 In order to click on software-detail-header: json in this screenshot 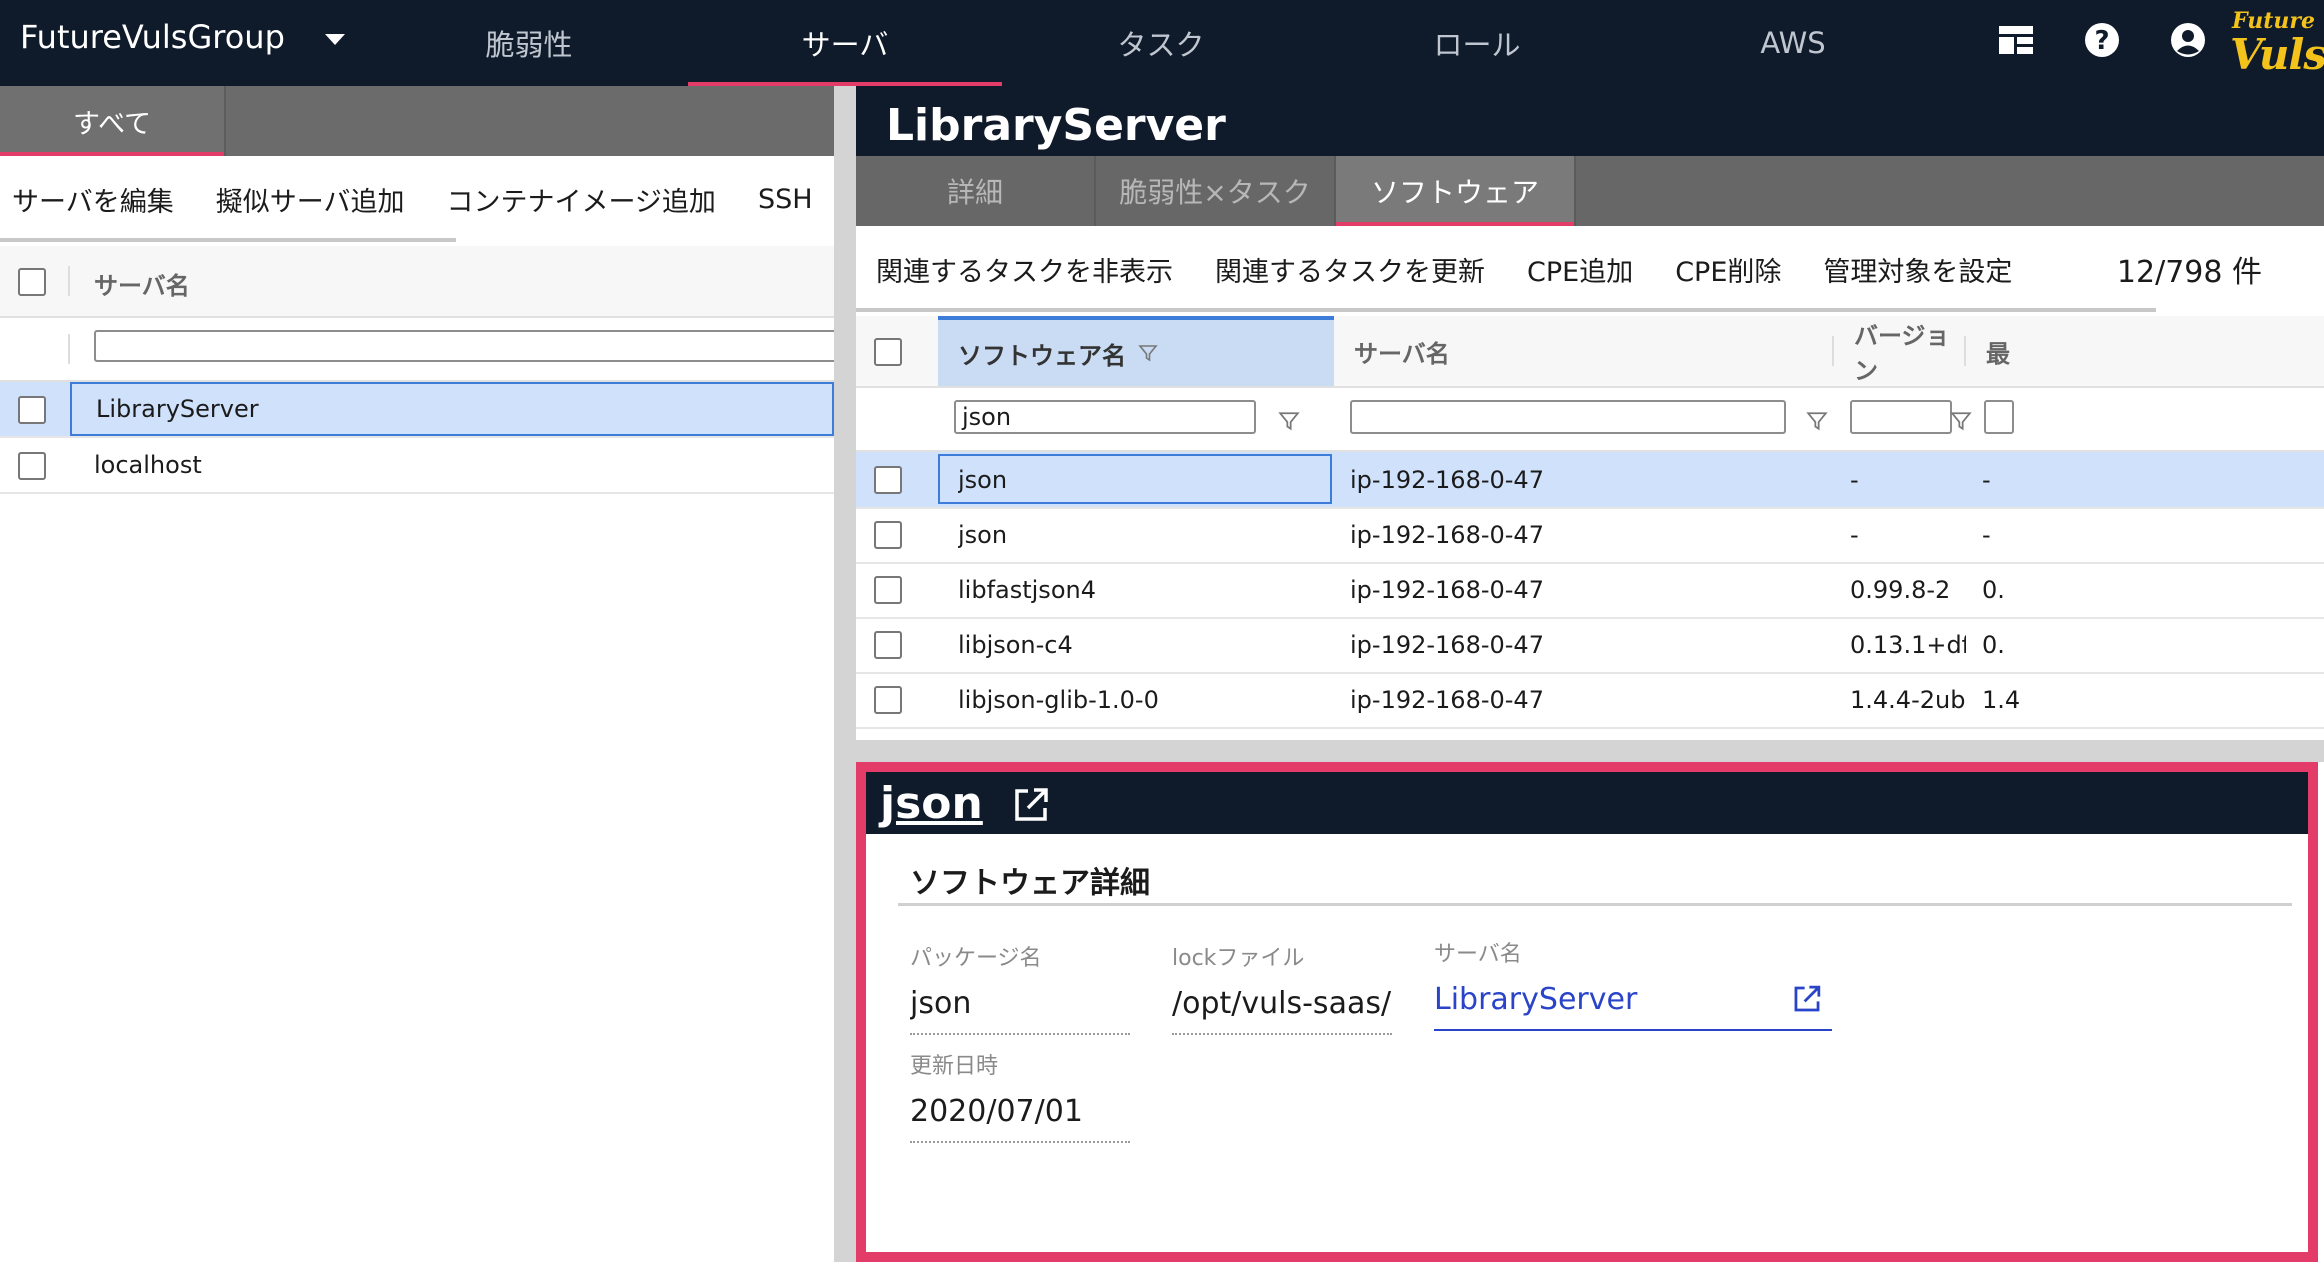, I will do `click(1587, 803)`.